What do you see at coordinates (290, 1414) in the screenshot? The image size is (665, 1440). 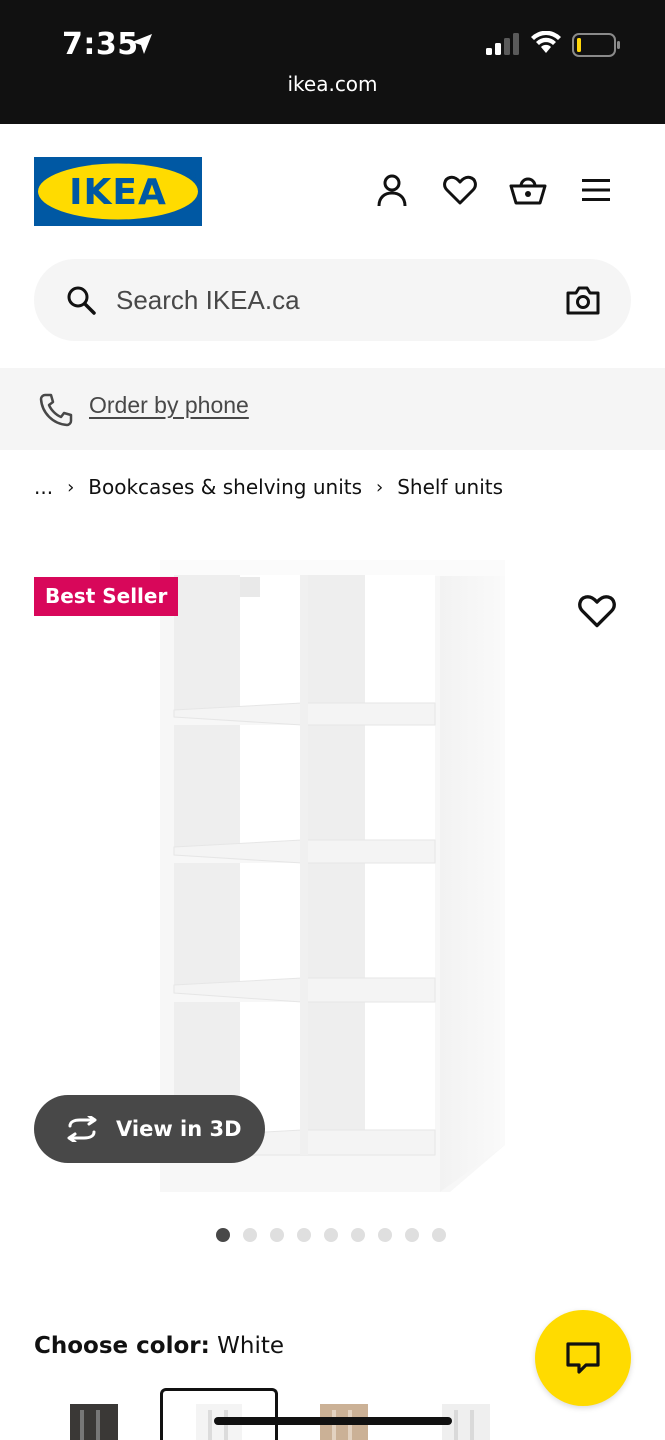 I see `color-swatch-row` at bounding box center [290, 1414].